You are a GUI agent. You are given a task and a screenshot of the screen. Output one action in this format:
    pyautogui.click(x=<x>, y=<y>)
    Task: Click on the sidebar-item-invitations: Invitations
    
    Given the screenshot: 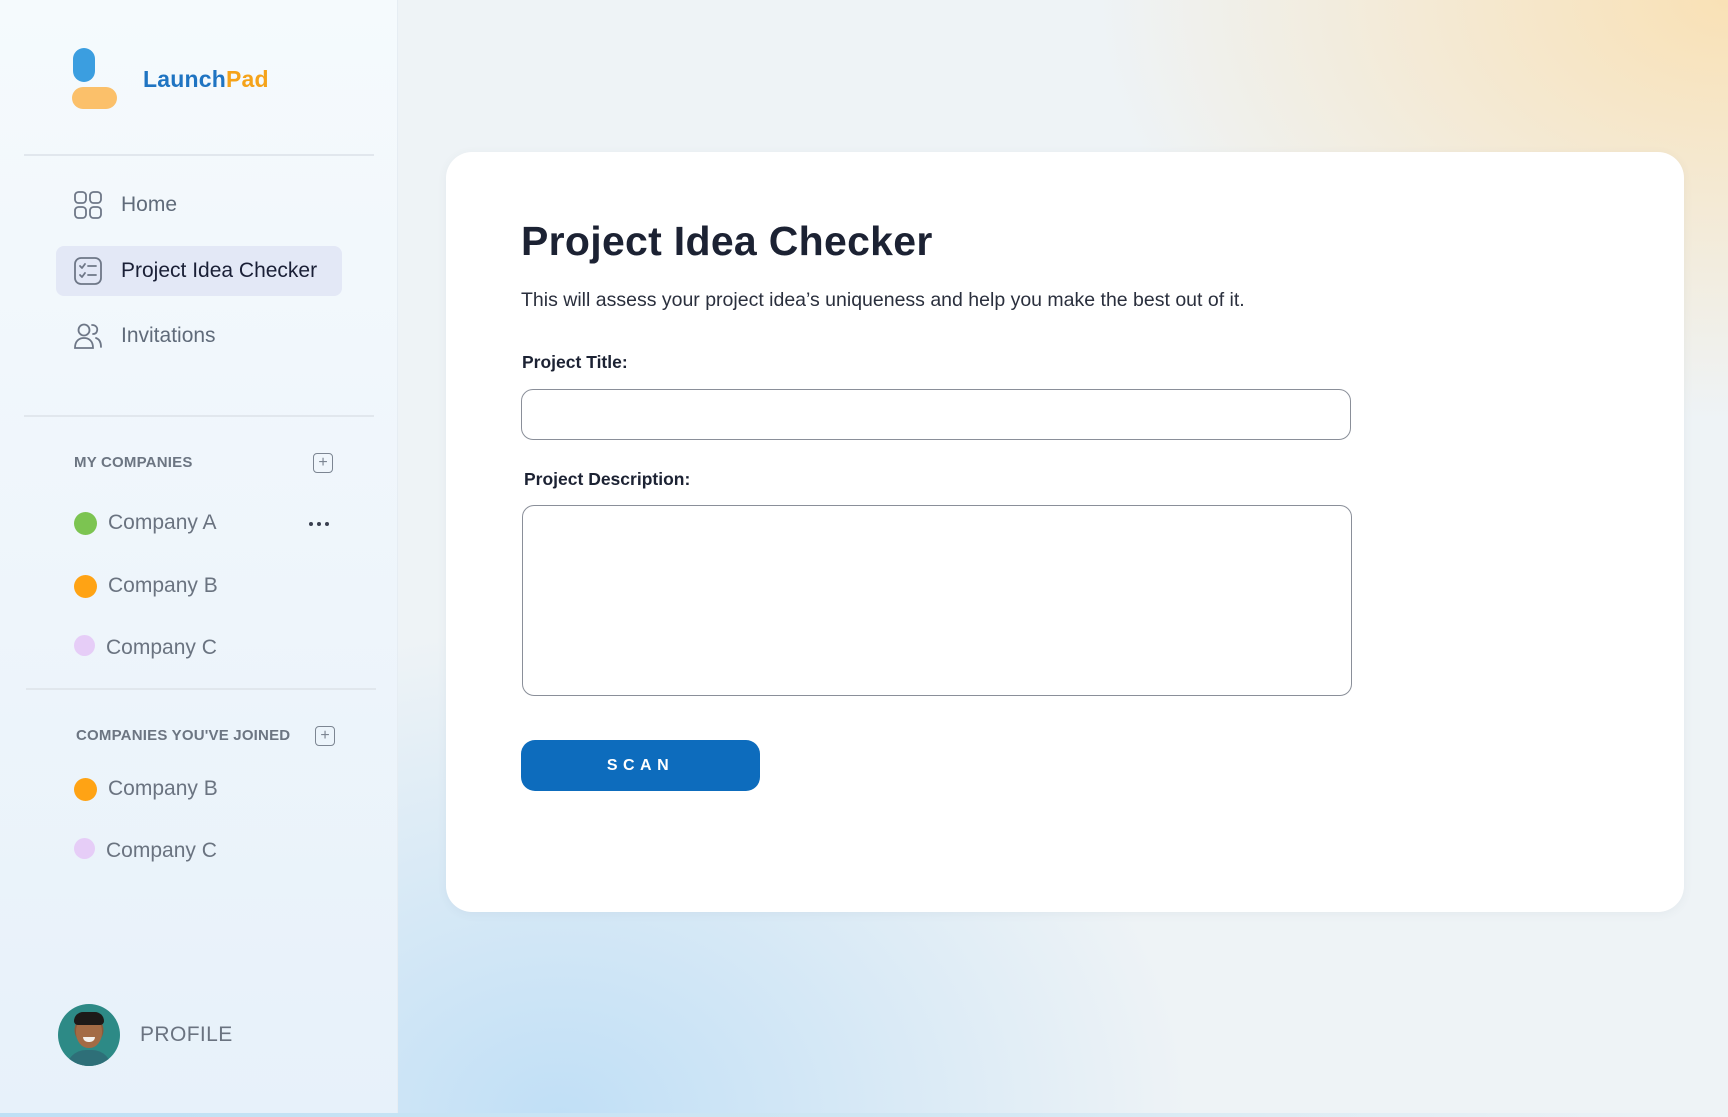 What is the action you would take?
    pyautogui.click(x=199, y=336)
    